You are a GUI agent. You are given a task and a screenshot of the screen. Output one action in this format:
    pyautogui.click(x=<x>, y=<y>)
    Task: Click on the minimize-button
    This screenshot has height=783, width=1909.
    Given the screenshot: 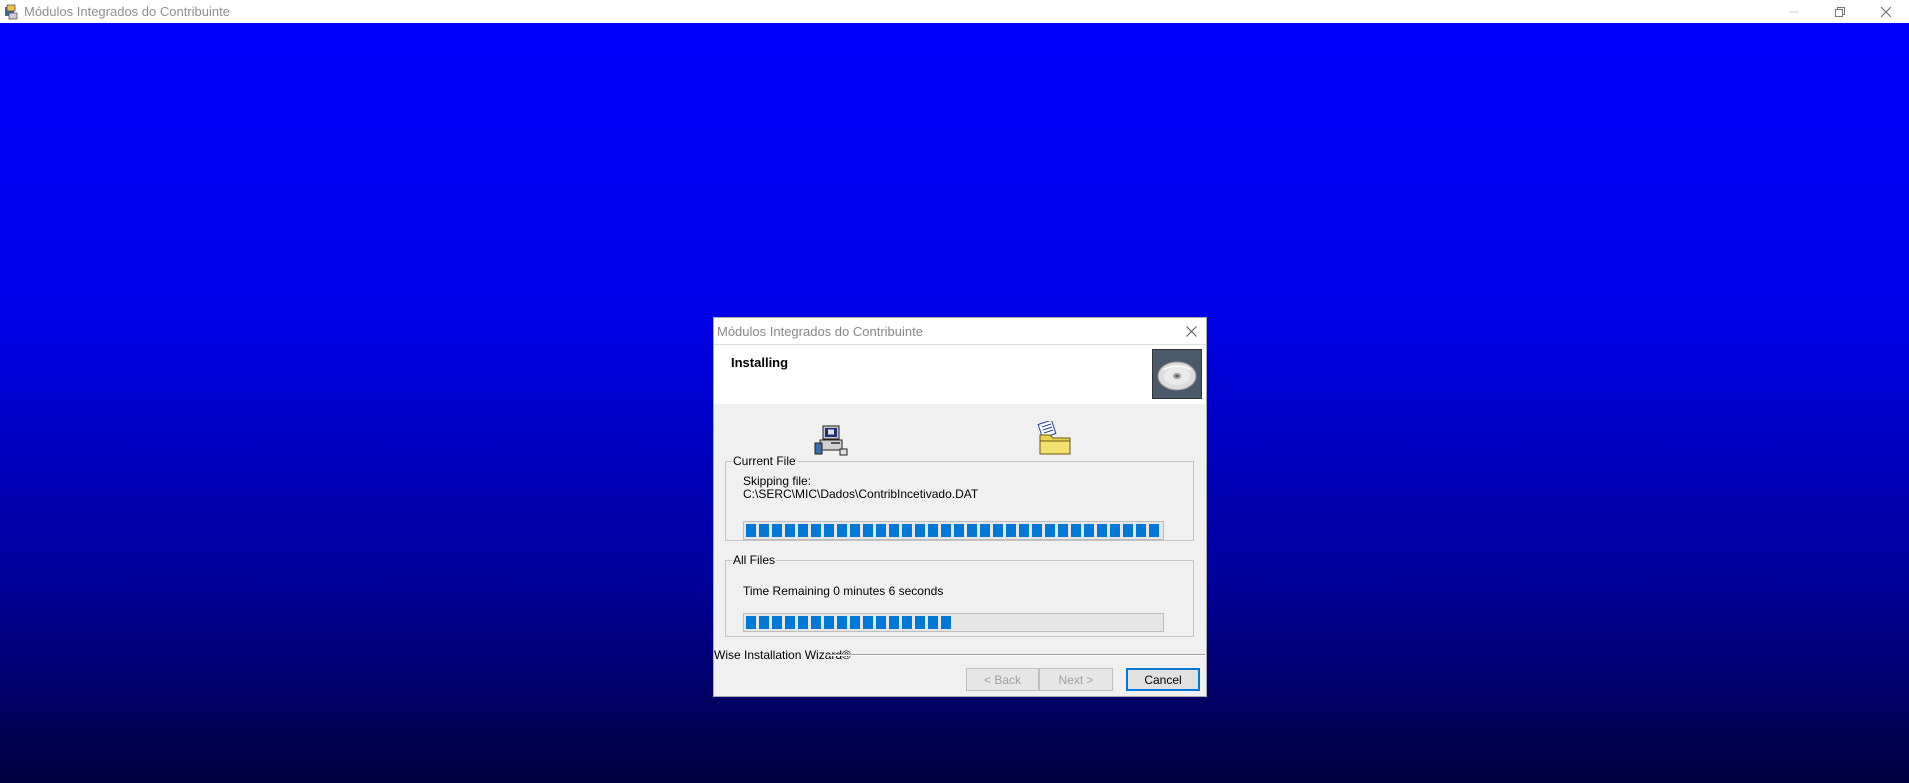 What is the action you would take?
    pyautogui.click(x=1794, y=11)
    